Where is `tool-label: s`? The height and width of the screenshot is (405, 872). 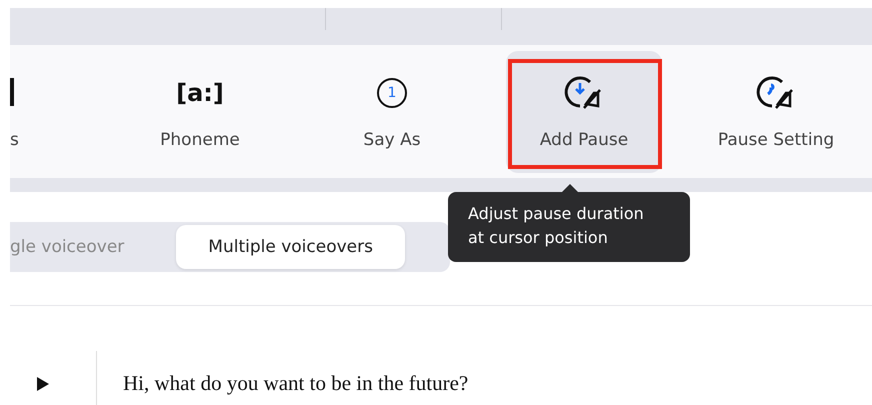 tool-label: s is located at coordinates (15, 140).